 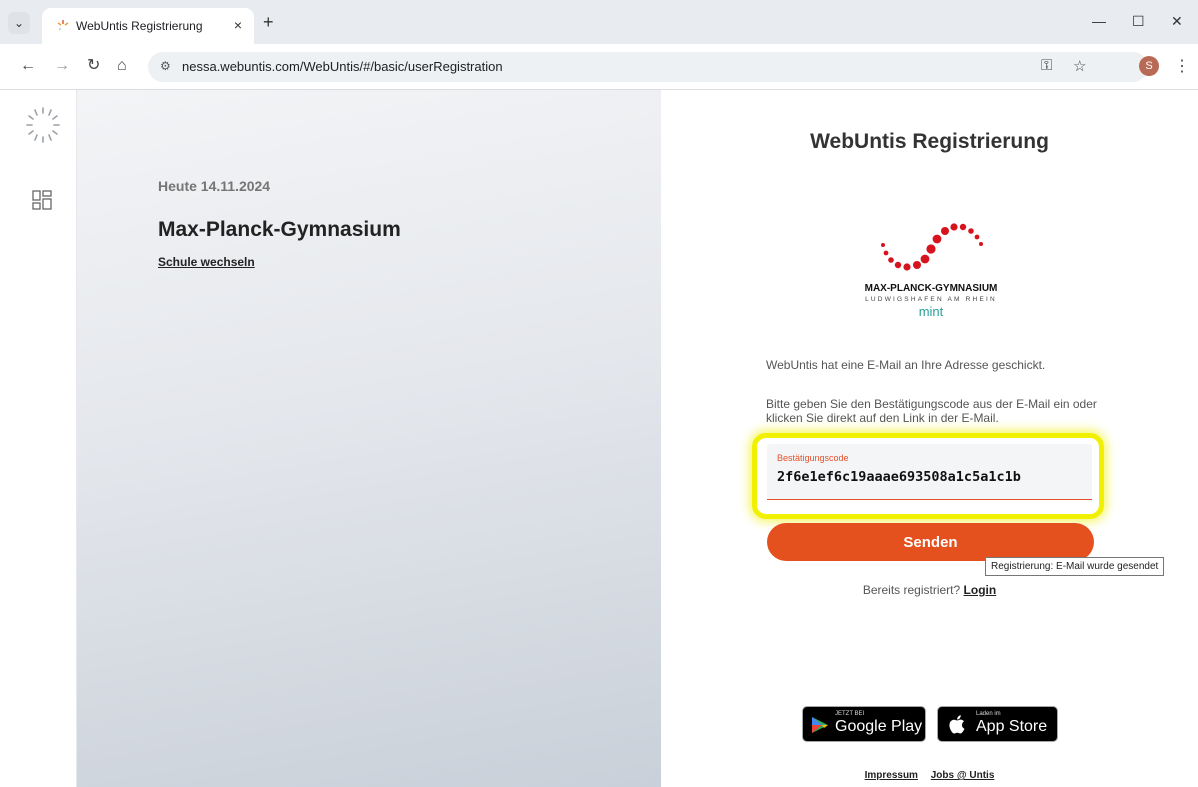 I want to click on logo-mint: mint, so click(x=931, y=311).